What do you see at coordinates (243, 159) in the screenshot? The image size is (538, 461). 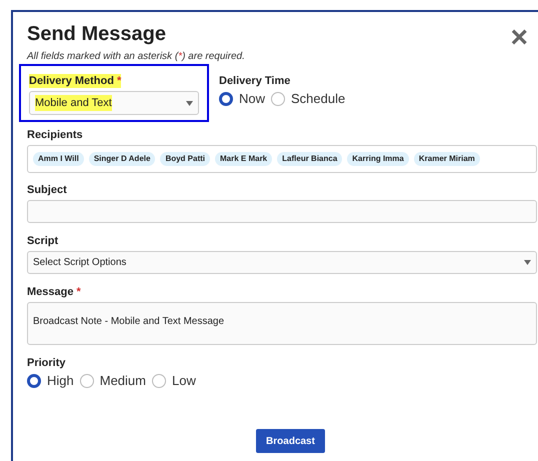 I see `recipient-chip: Mark E Mark` at bounding box center [243, 159].